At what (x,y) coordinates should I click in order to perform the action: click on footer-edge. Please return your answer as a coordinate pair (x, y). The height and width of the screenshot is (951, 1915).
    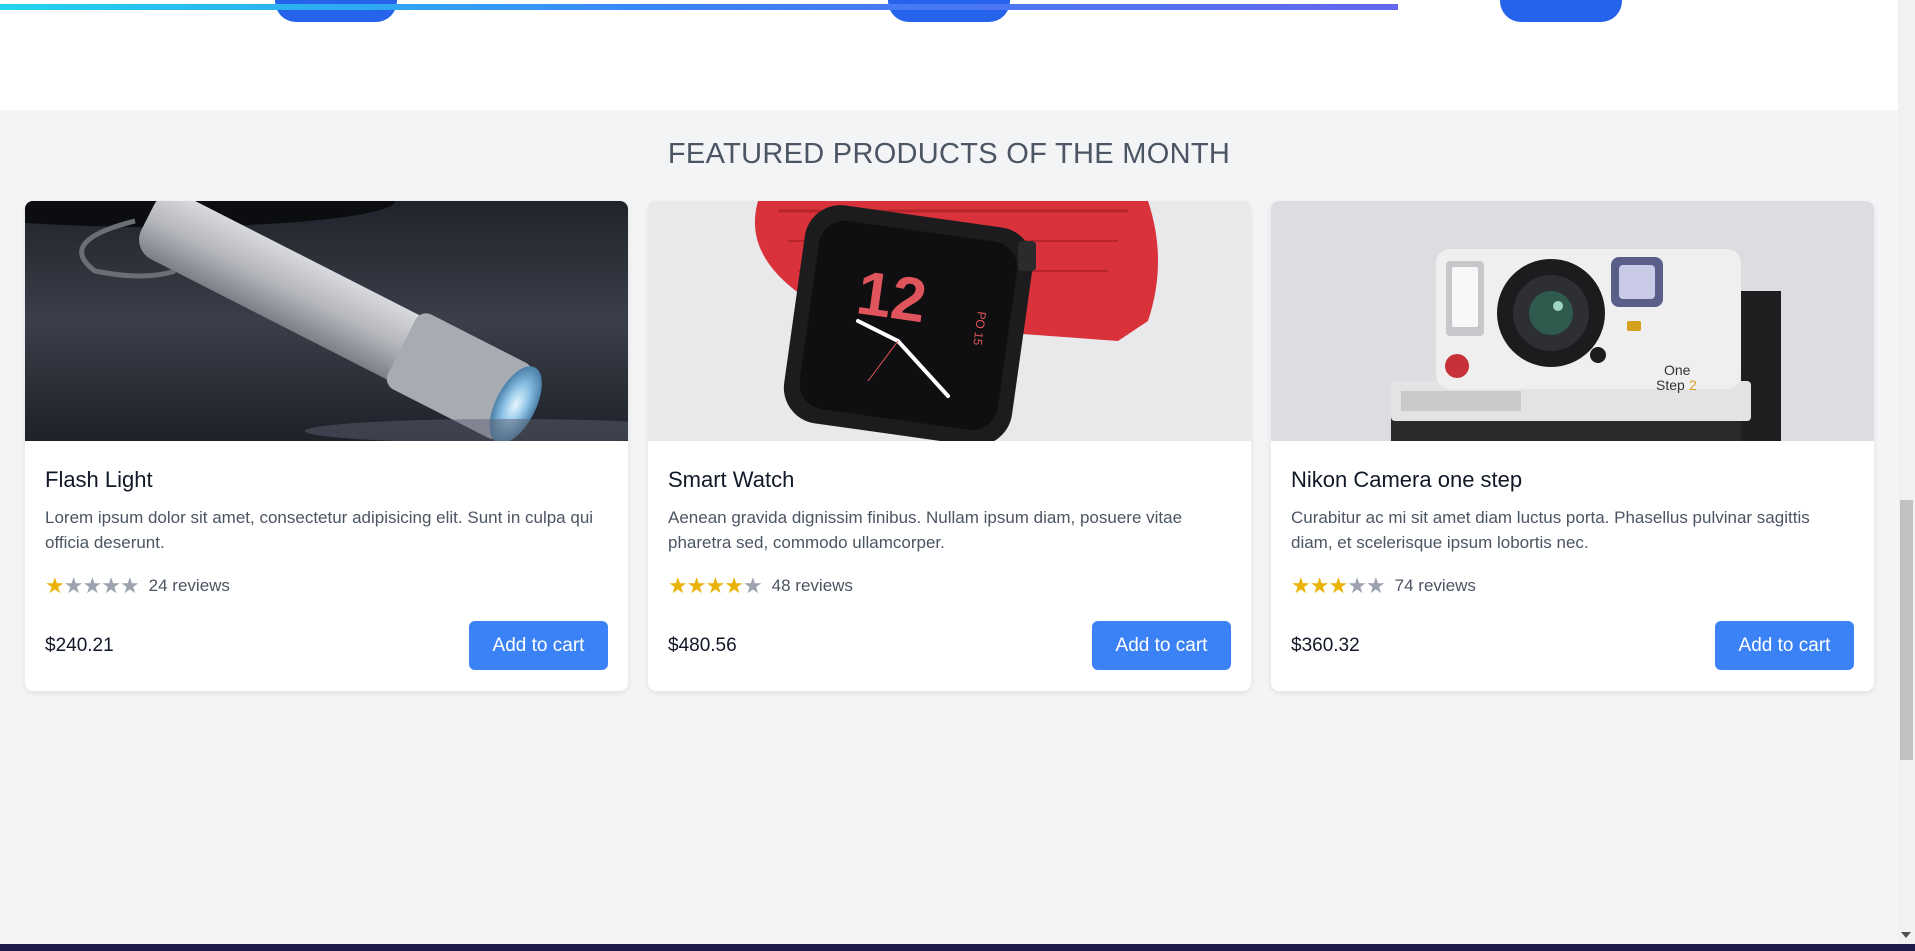
    Looking at the image, I should click on (957, 947).